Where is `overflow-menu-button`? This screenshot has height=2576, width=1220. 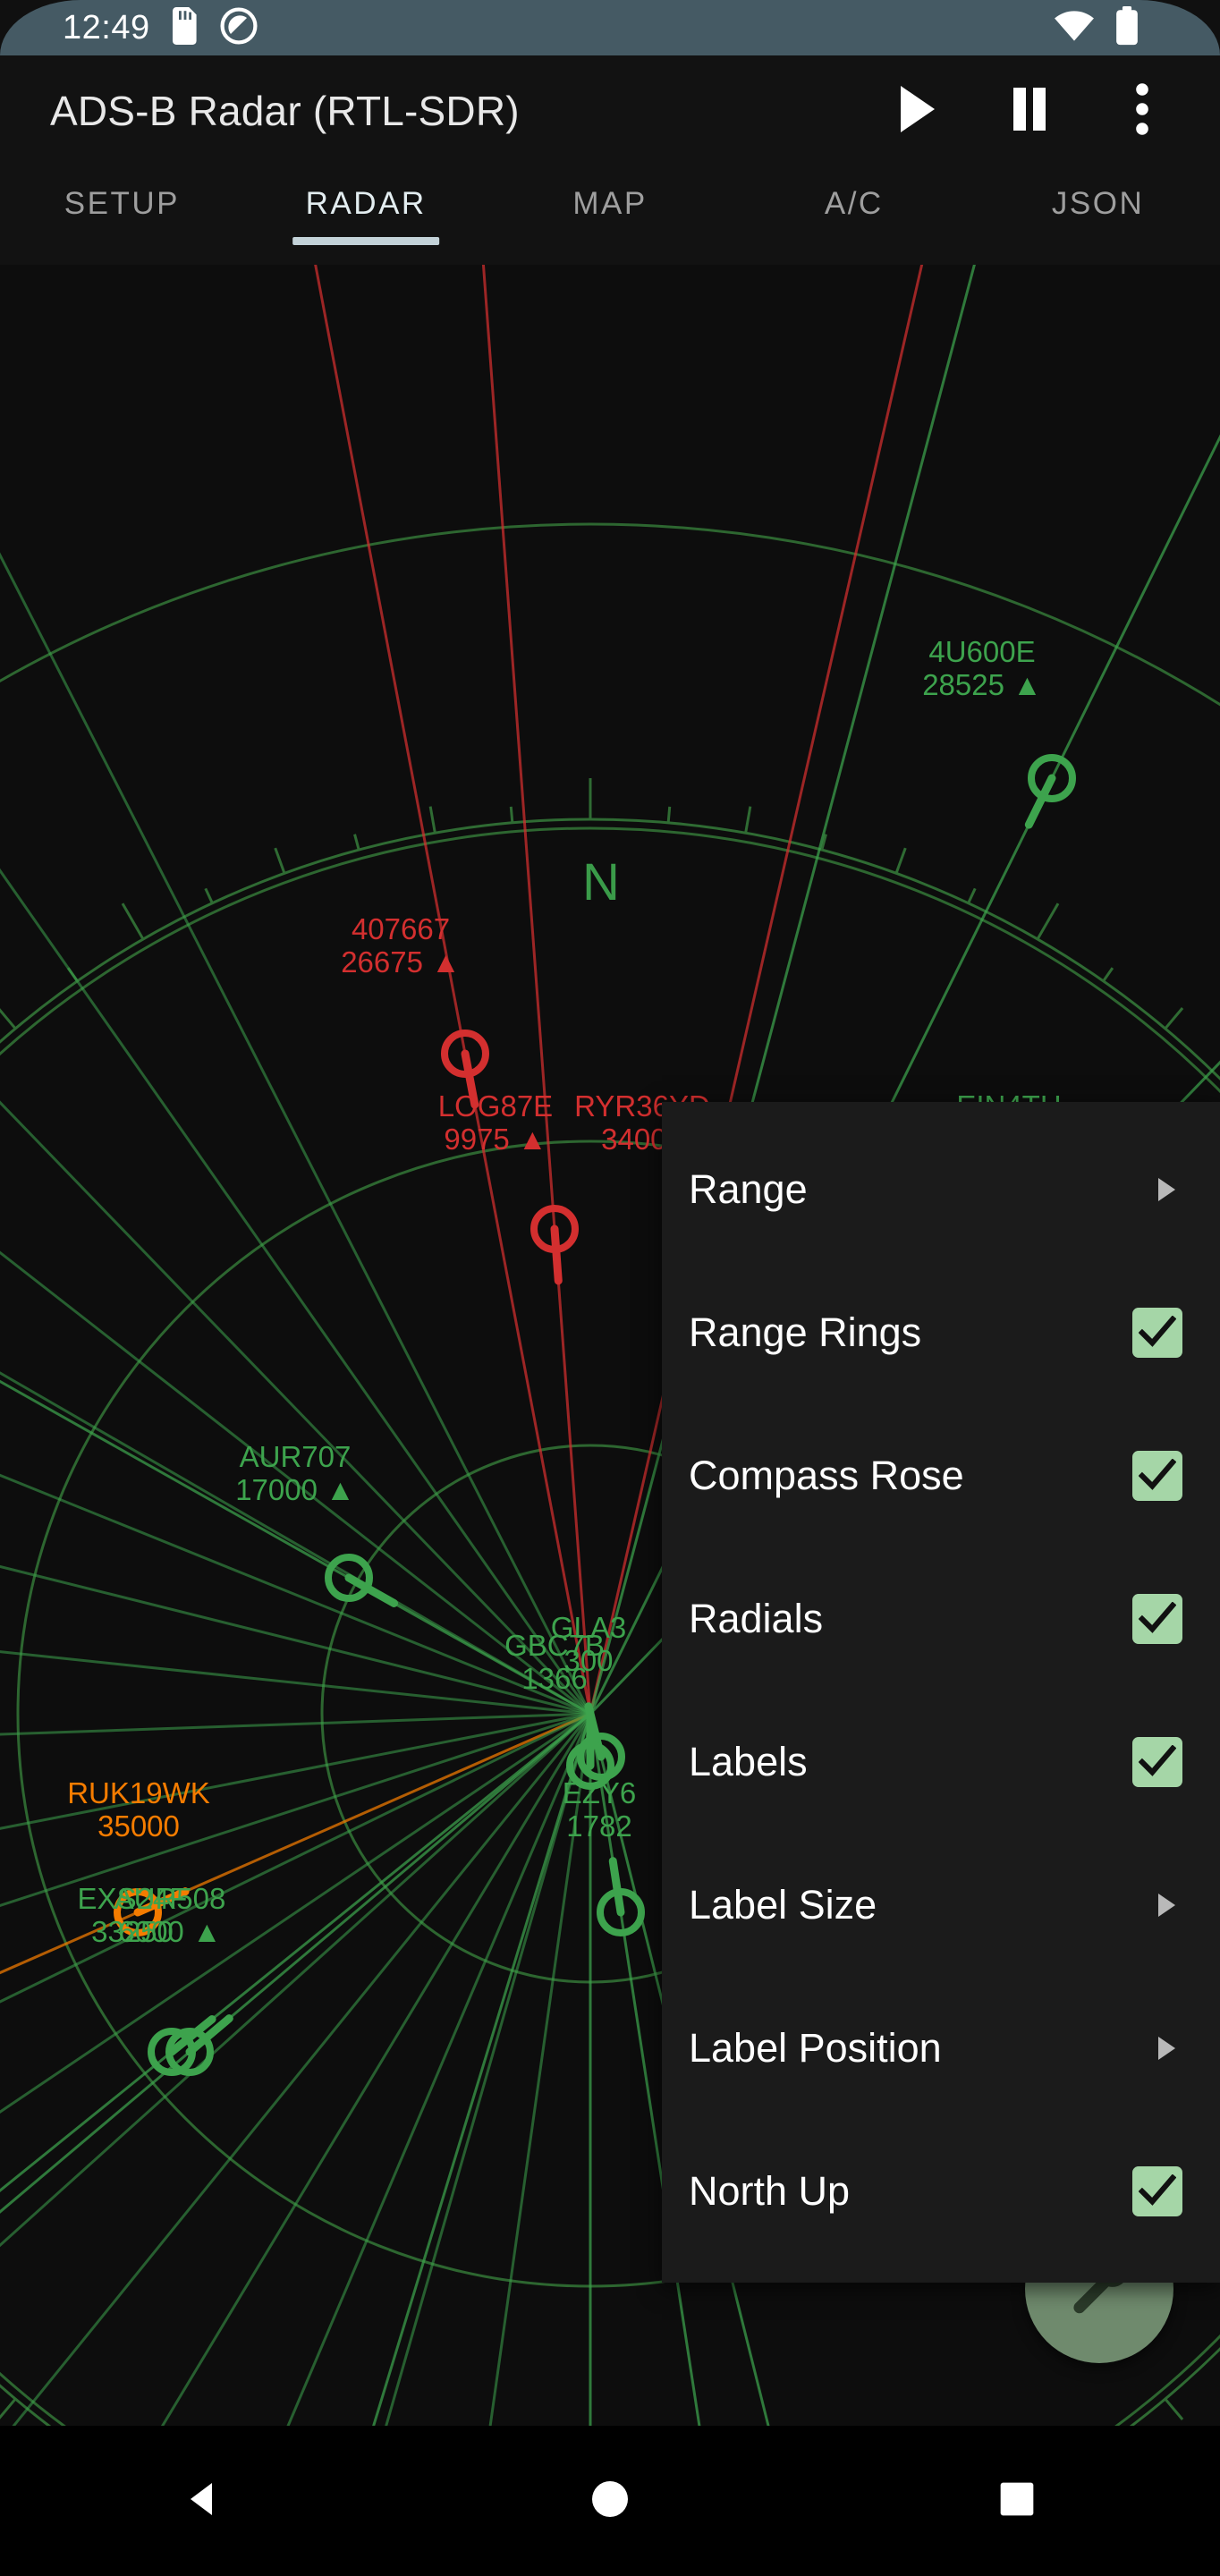
overflow-menu-button is located at coordinates (1142, 111).